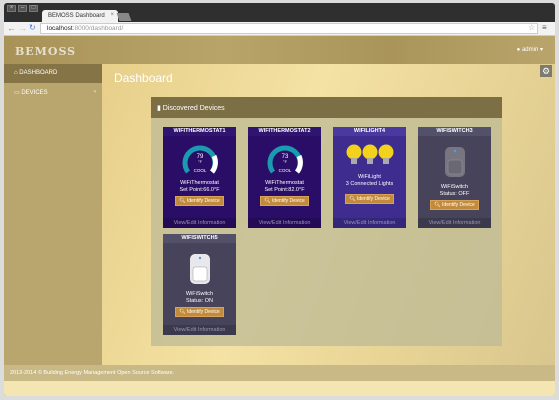 The height and width of the screenshot is (400, 559). What do you see at coordinates (531, 27) in the screenshot?
I see `bookmark-star-icon: ☆` at bounding box center [531, 27].